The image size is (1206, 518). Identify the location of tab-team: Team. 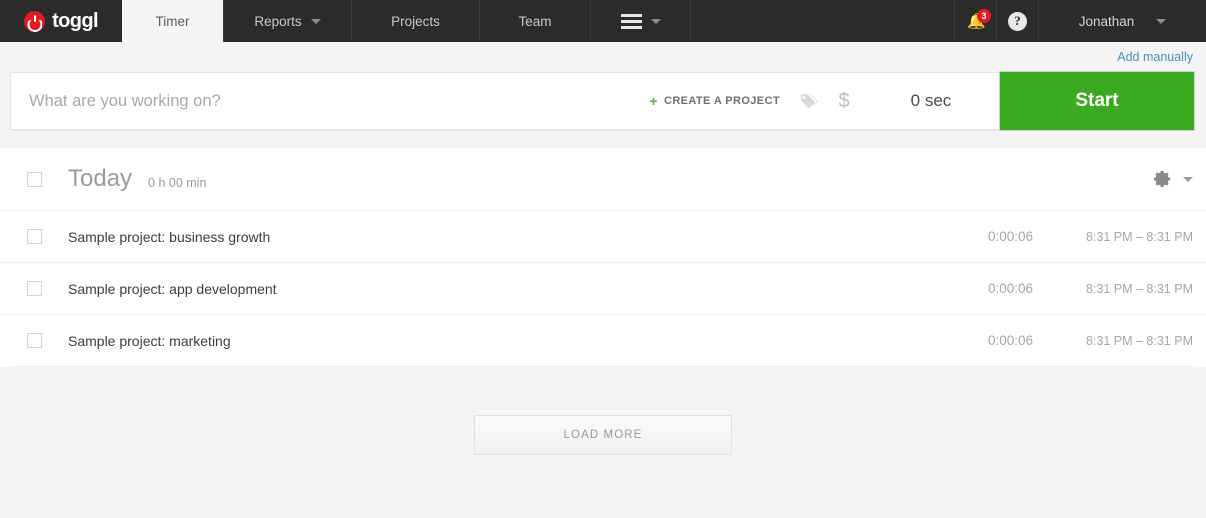
(534, 21).